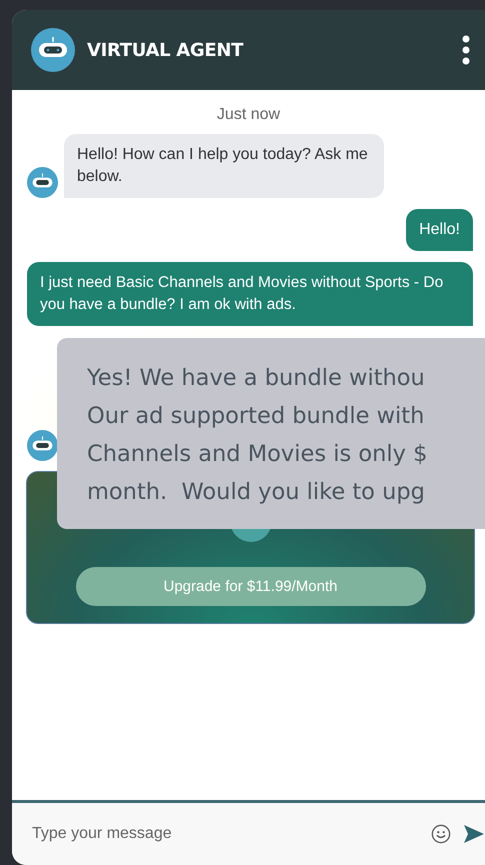 The height and width of the screenshot is (865, 485). I want to click on user-message: Hello!, so click(439, 230).